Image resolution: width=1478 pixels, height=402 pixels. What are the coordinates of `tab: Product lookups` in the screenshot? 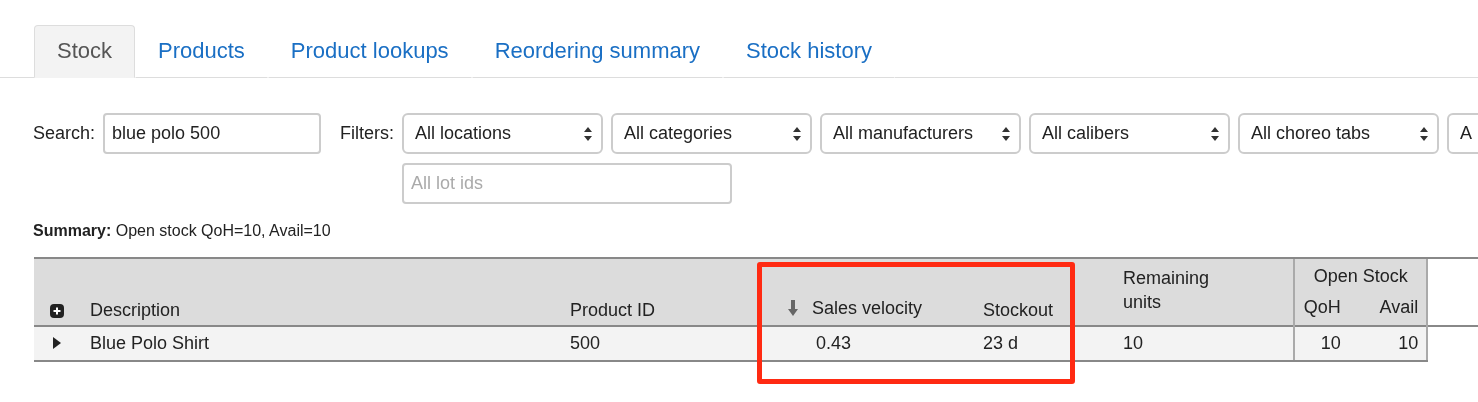 It's located at (369, 51).